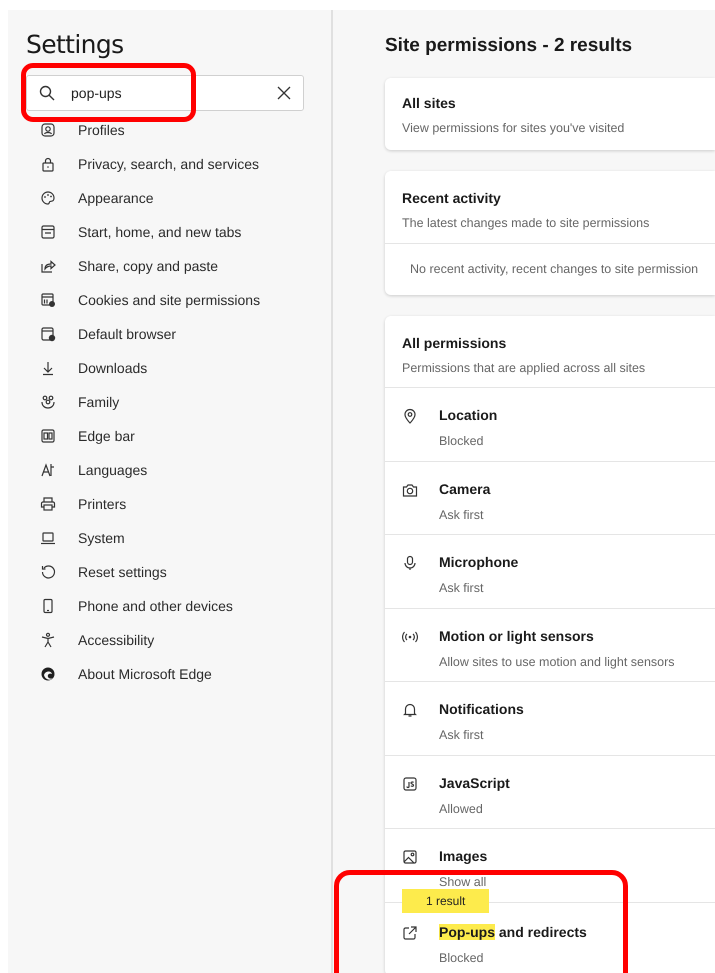 The width and height of the screenshot is (715, 973). What do you see at coordinates (165, 300) in the screenshot?
I see `sidebar-item: Cookies and site permissions` at bounding box center [165, 300].